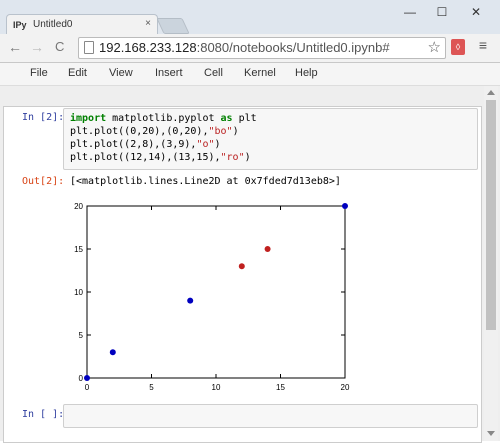 The height and width of the screenshot is (443, 500). I want to click on x-tick-label: 15, so click(280, 387).